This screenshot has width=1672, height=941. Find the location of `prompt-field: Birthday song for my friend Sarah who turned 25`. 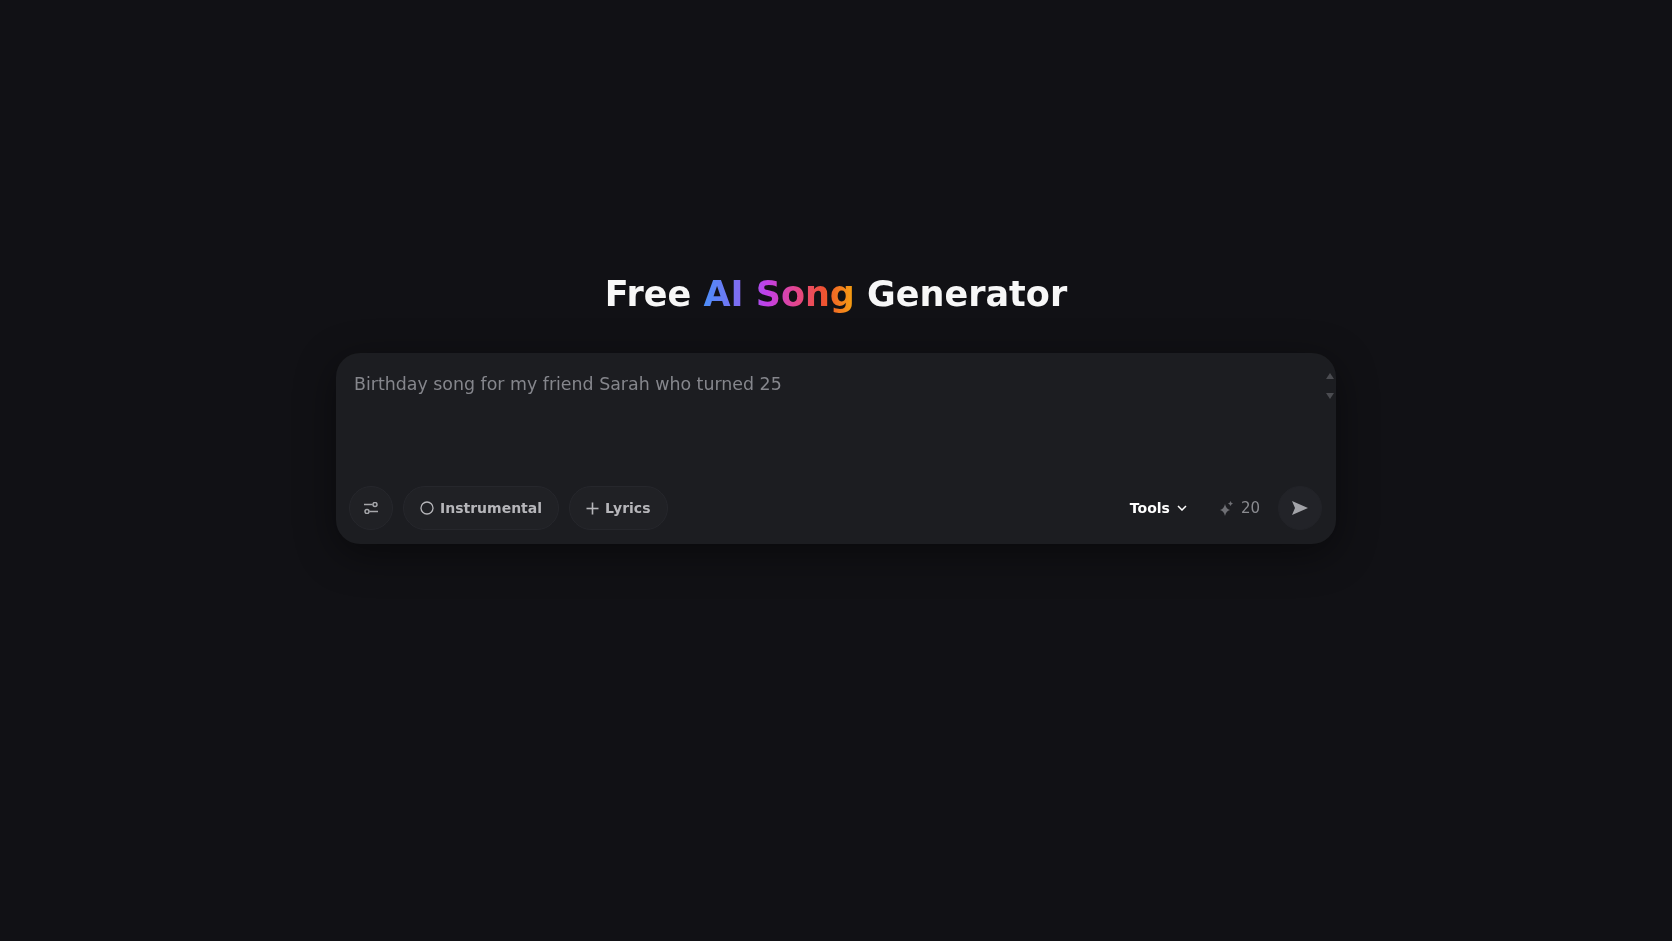

prompt-field: Birthday song for my friend Sarah who turned 25 is located at coordinates (836, 425).